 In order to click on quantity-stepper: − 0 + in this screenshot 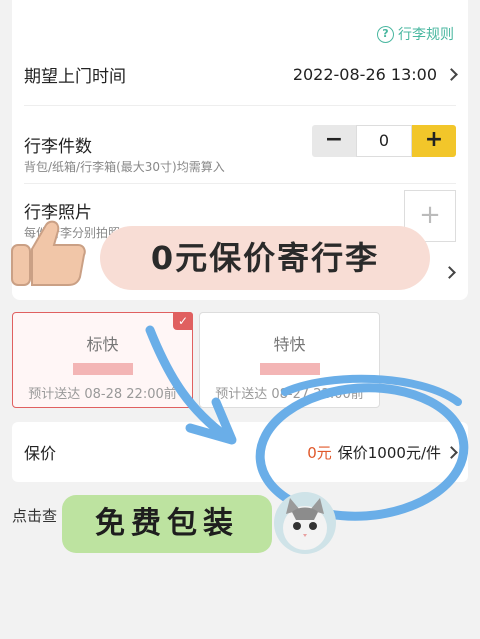, I will do `click(384, 141)`.